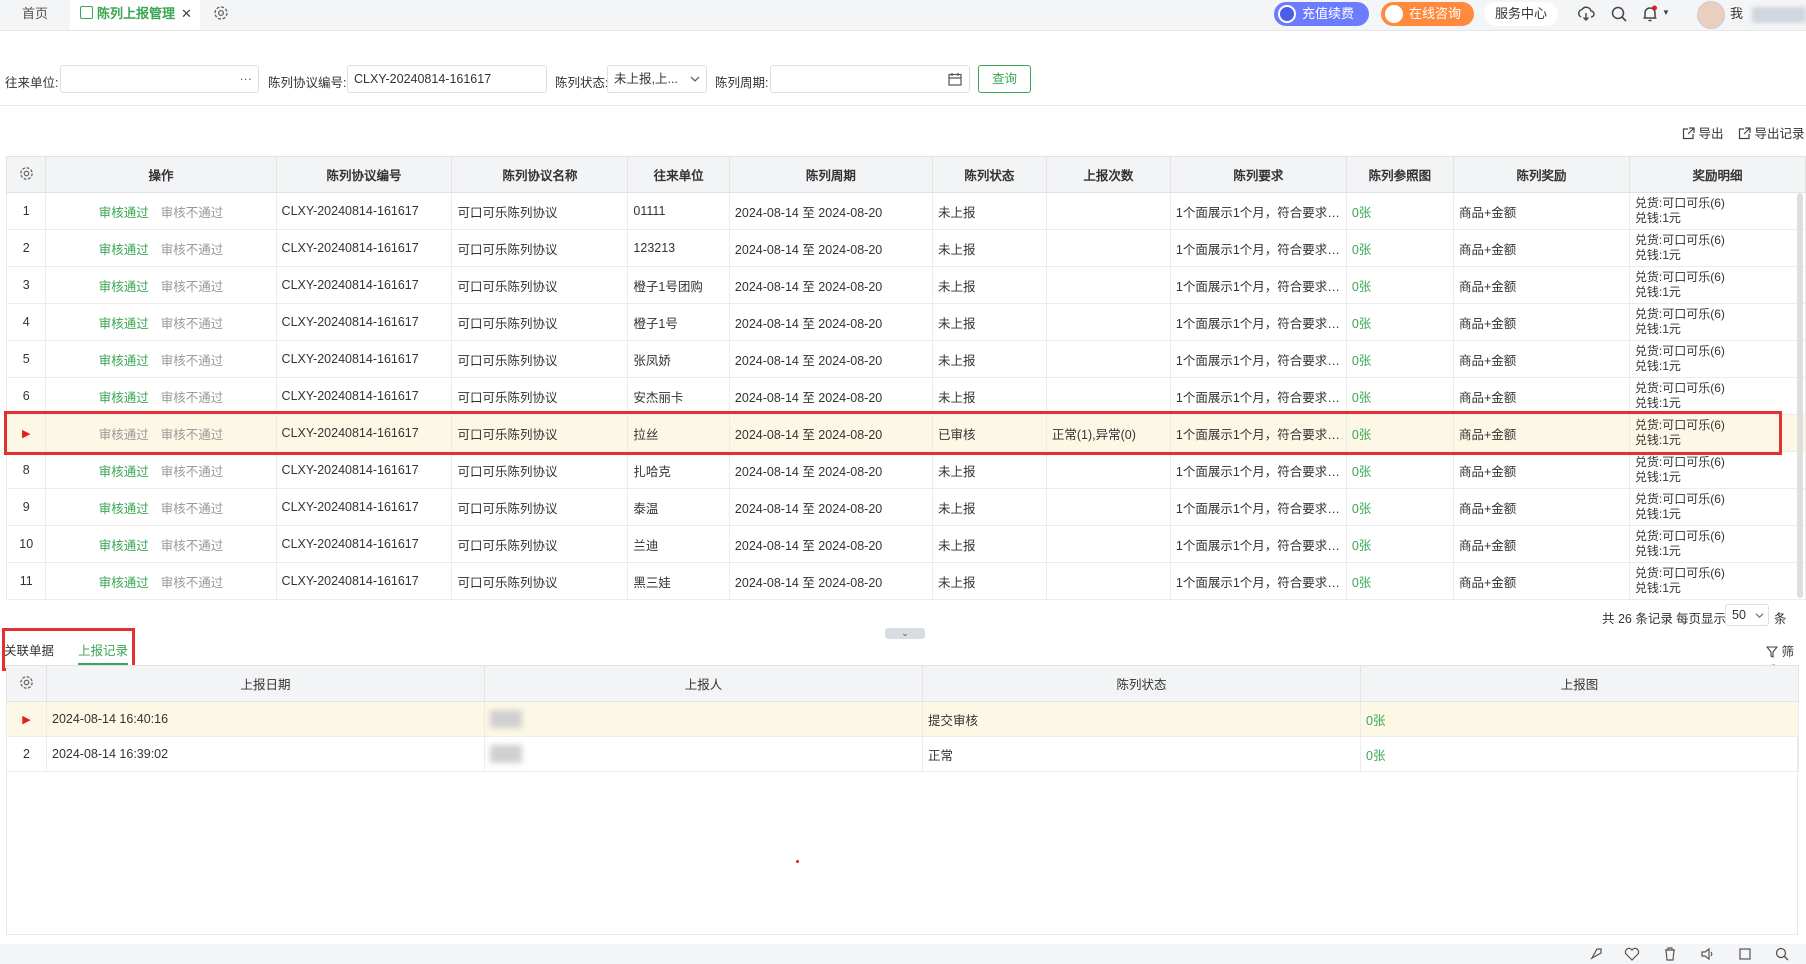 The width and height of the screenshot is (1806, 964). Describe the element at coordinates (870, 79) in the screenshot. I see `period-filter-input` at that location.